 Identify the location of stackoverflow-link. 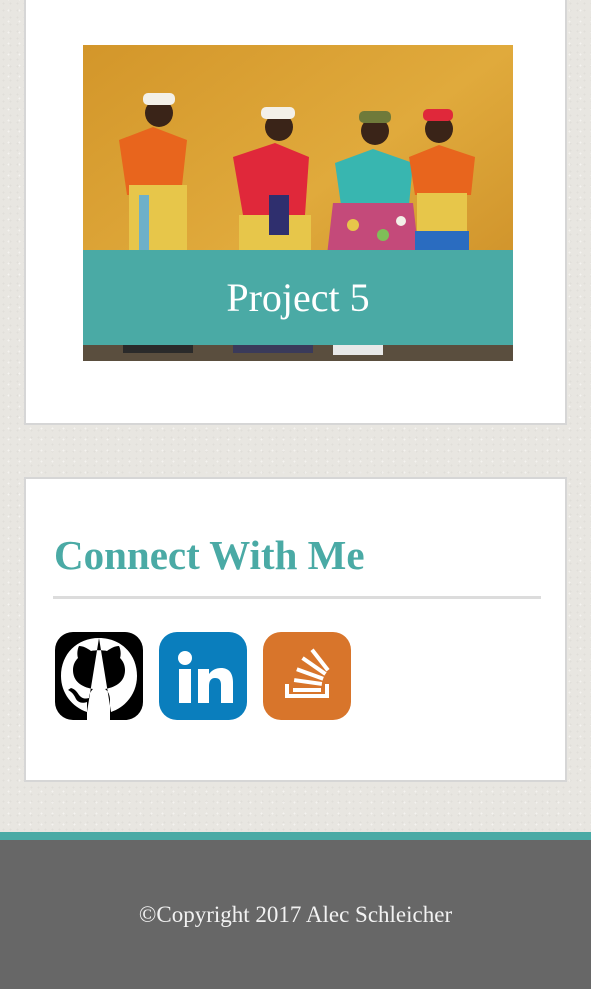
(307, 676).